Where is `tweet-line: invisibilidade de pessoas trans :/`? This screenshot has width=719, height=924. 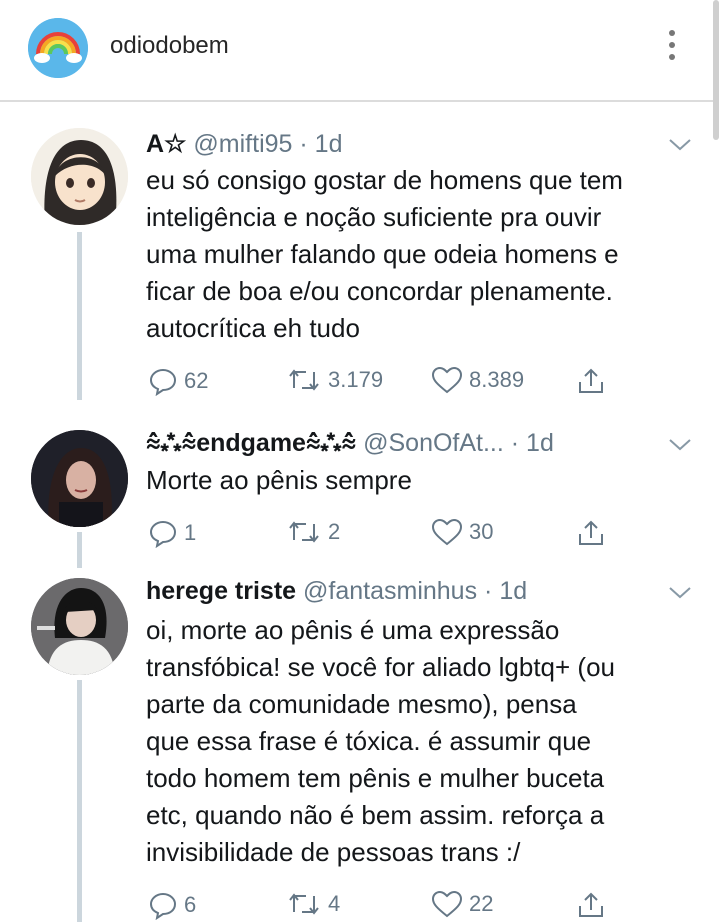
tweet-line: invisibilidade de pessoas trans :/ is located at coordinates (333, 852).